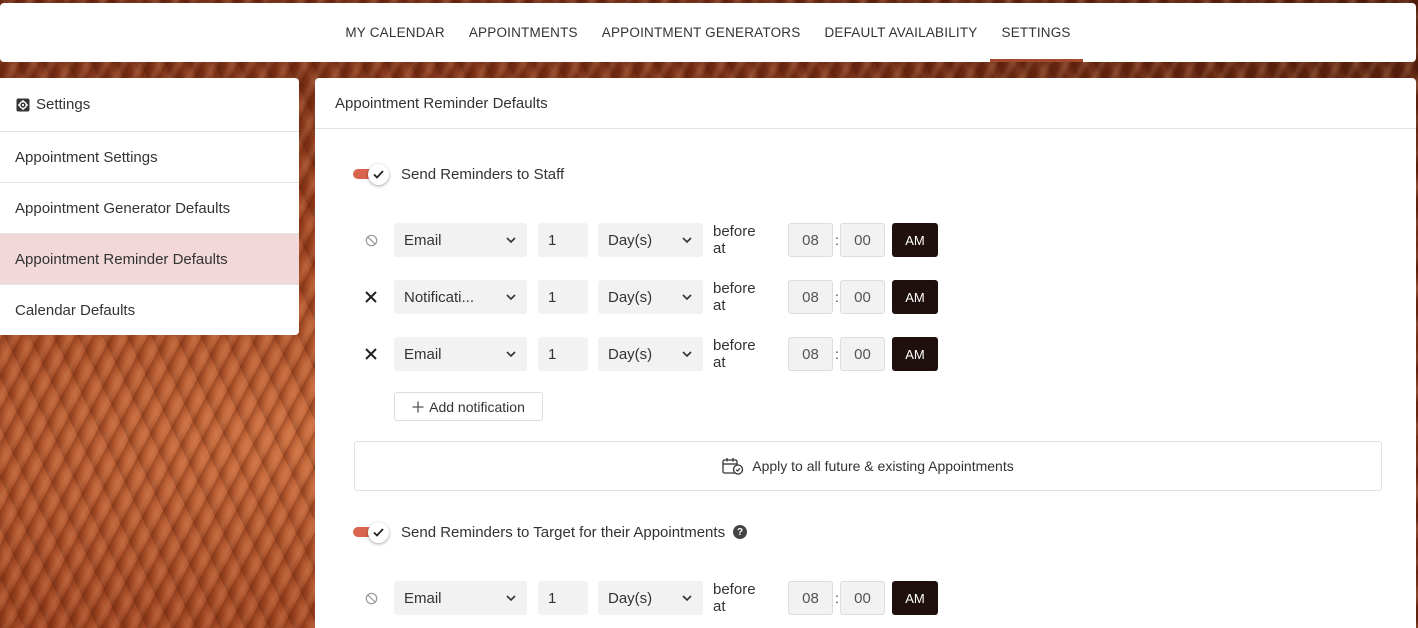 This screenshot has height=628, width=1418. What do you see at coordinates (1036, 32) in the screenshot?
I see `nav-settings: SETTINGS` at bounding box center [1036, 32].